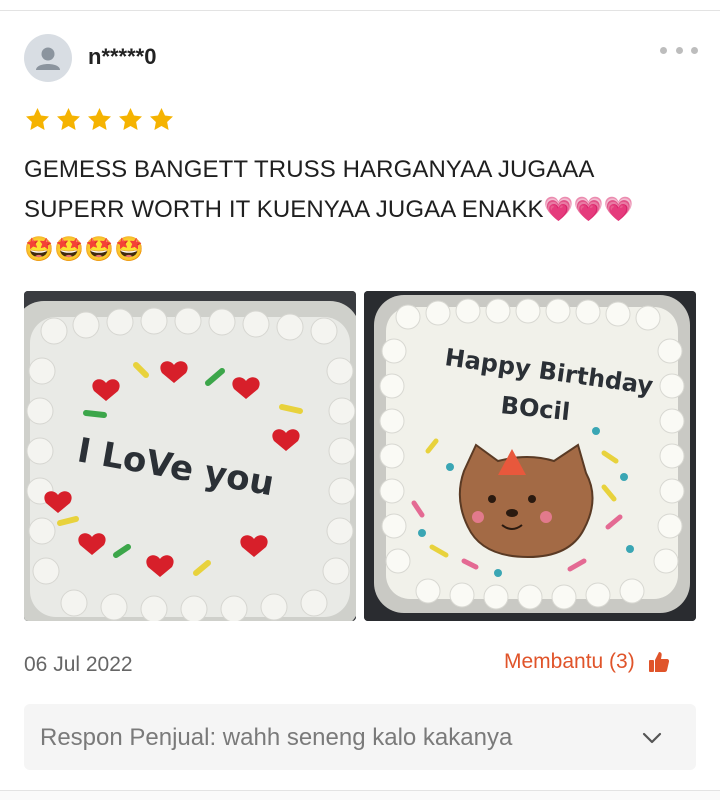 The image size is (720, 800). Describe the element at coordinates (360, 5) in the screenshot. I see `top-divider` at that location.